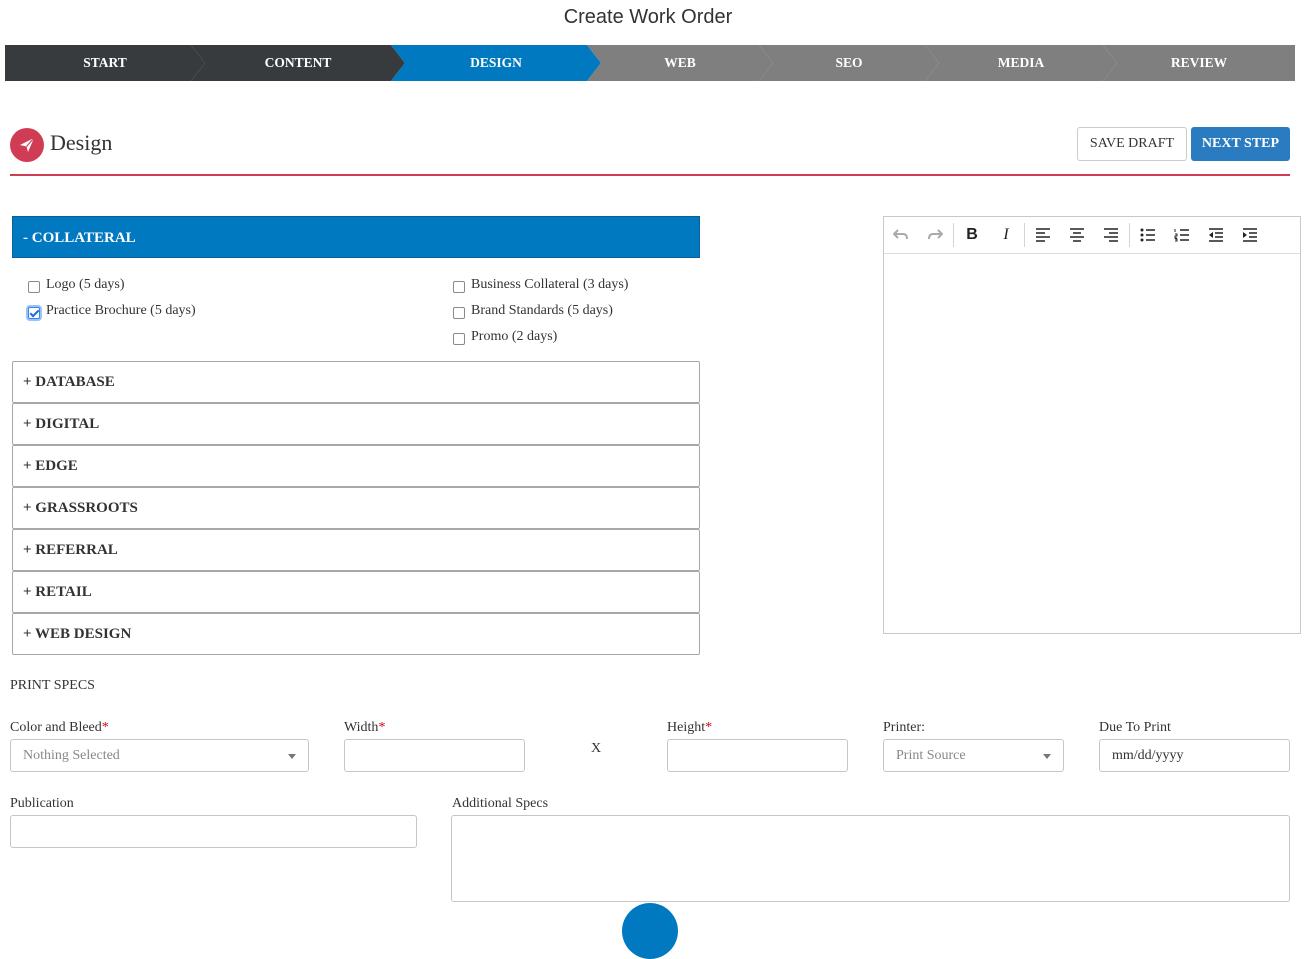 This screenshot has height=959, width=1312. Describe the element at coordinates (159, 755) in the screenshot. I see `color-bleed-select: Nothing Selected` at that location.